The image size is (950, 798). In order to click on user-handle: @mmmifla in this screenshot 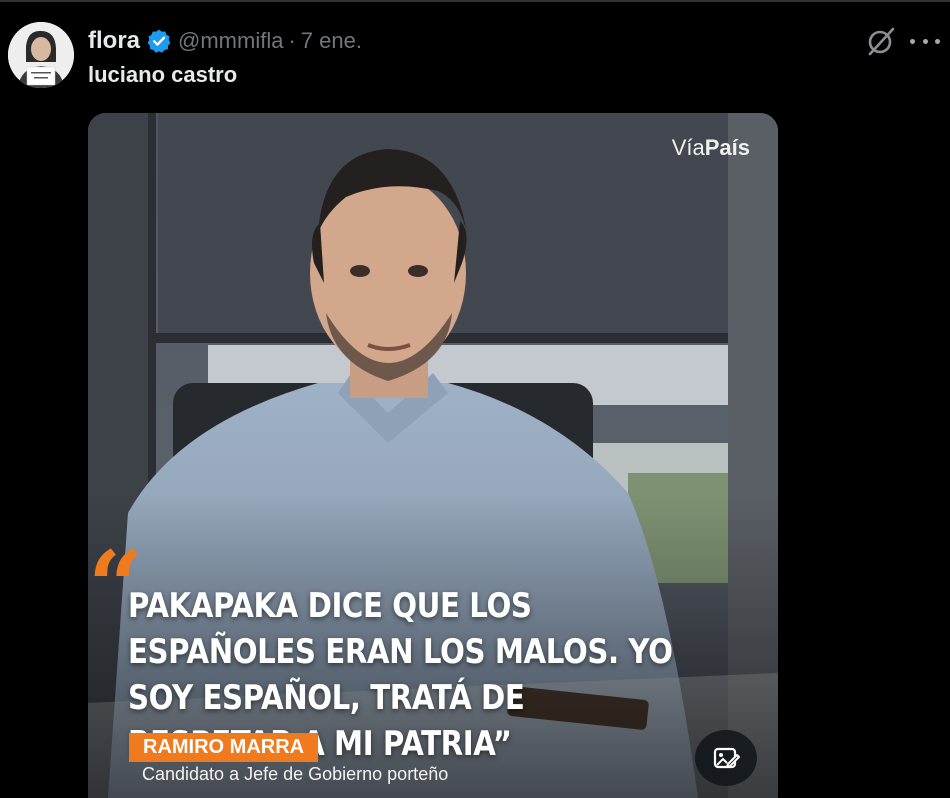, I will do `click(230, 41)`.